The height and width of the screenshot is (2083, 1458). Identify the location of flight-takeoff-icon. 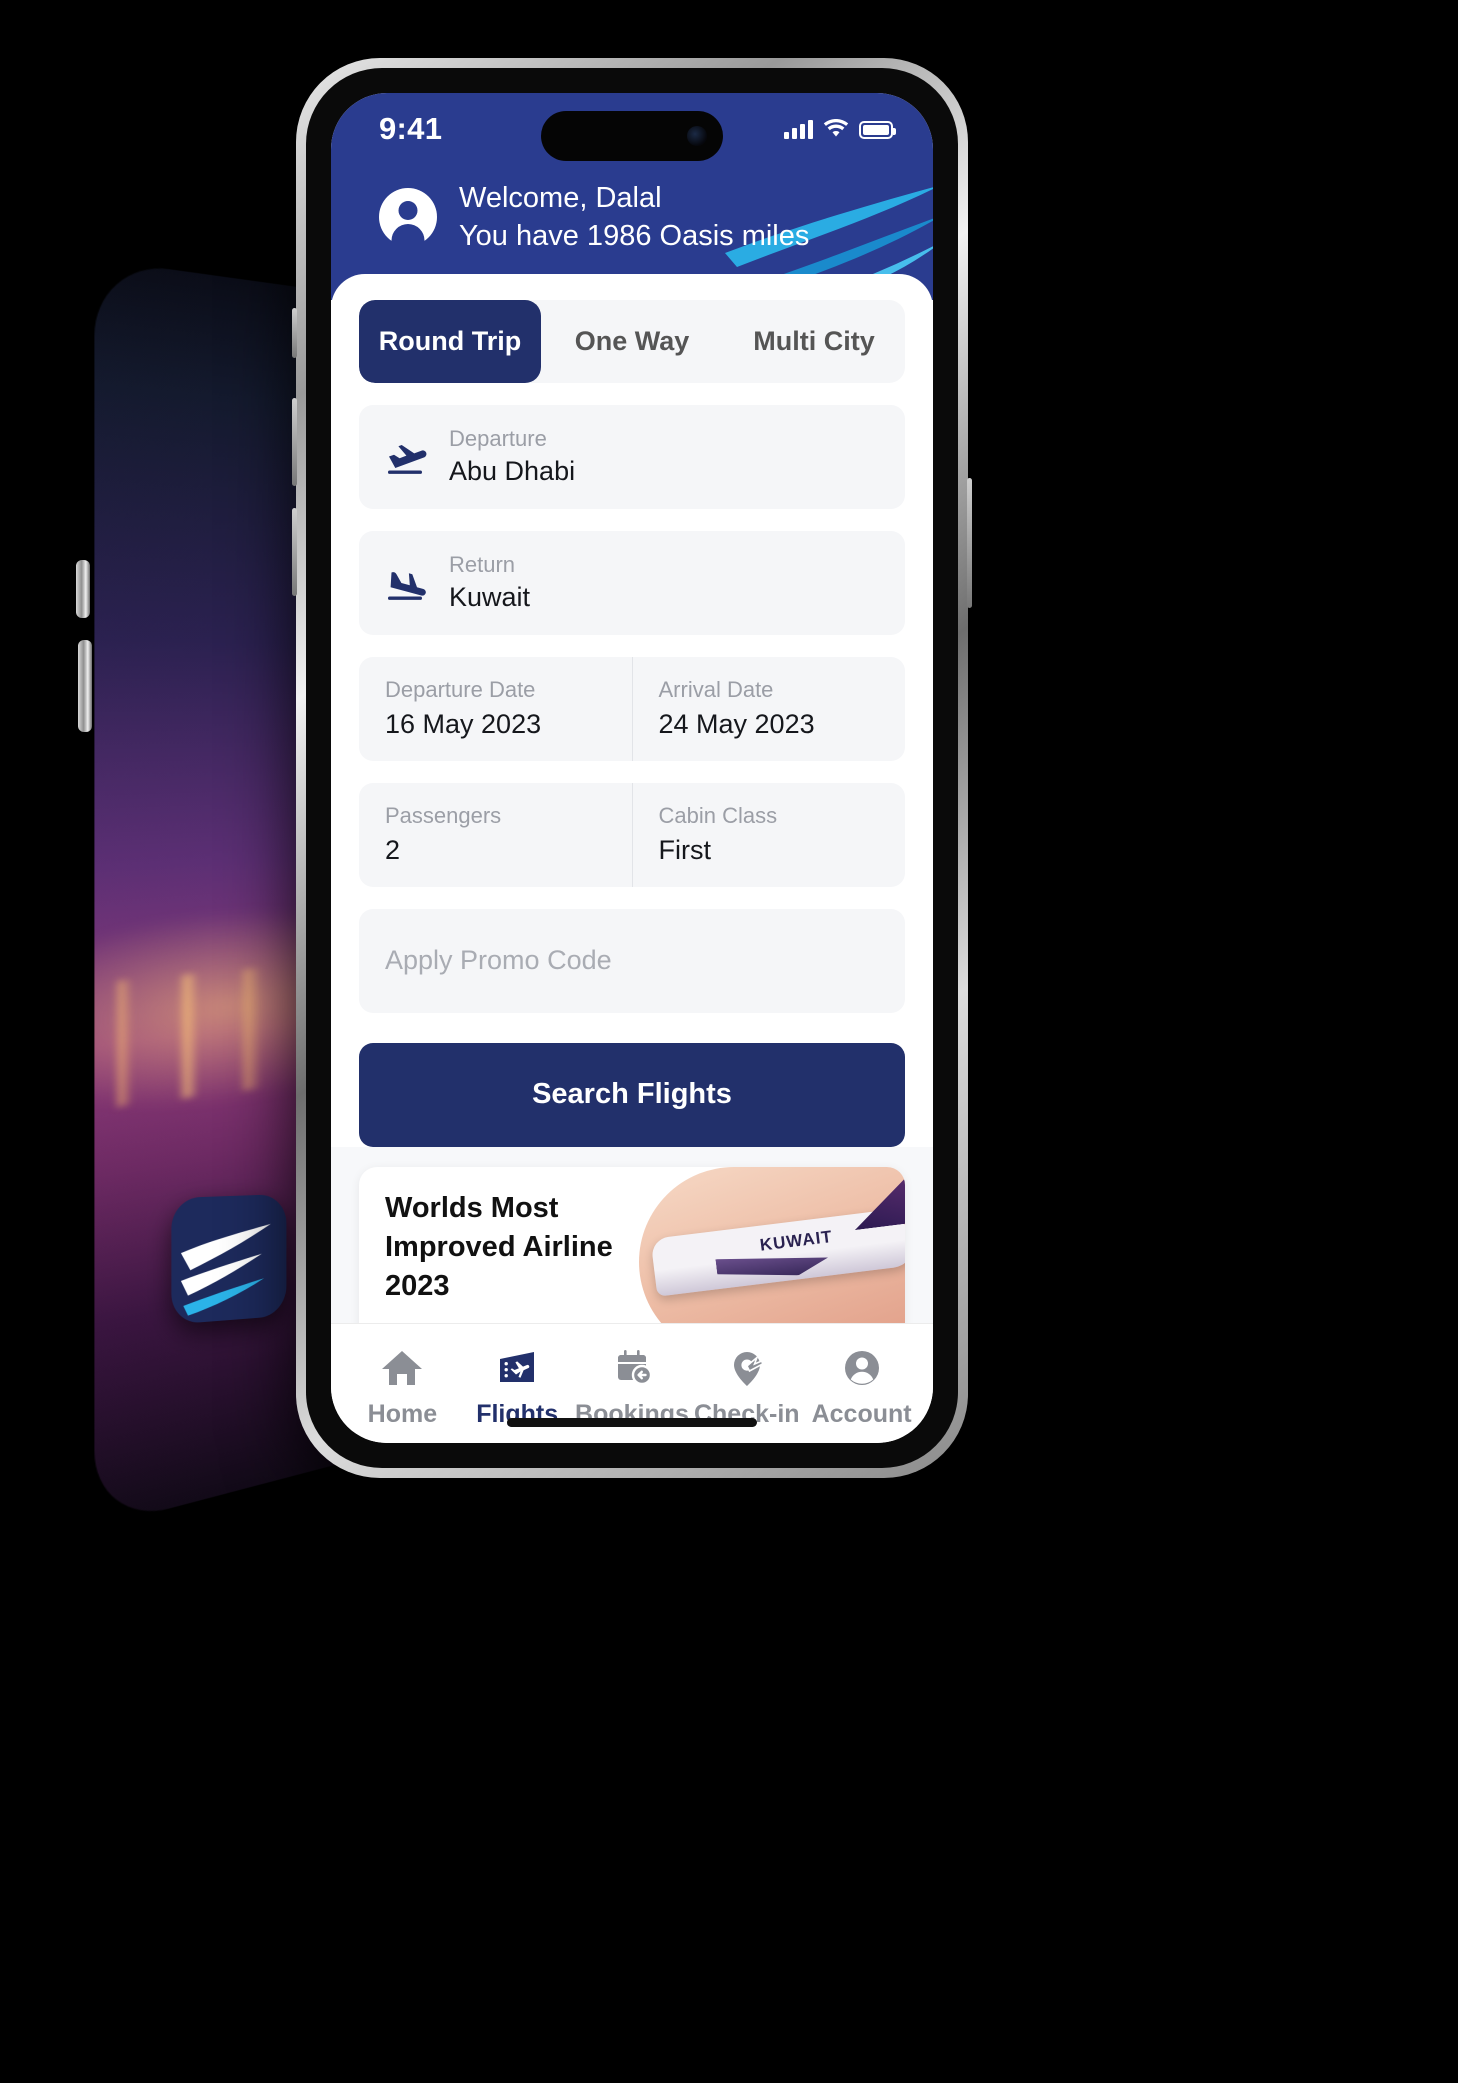
(407, 459).